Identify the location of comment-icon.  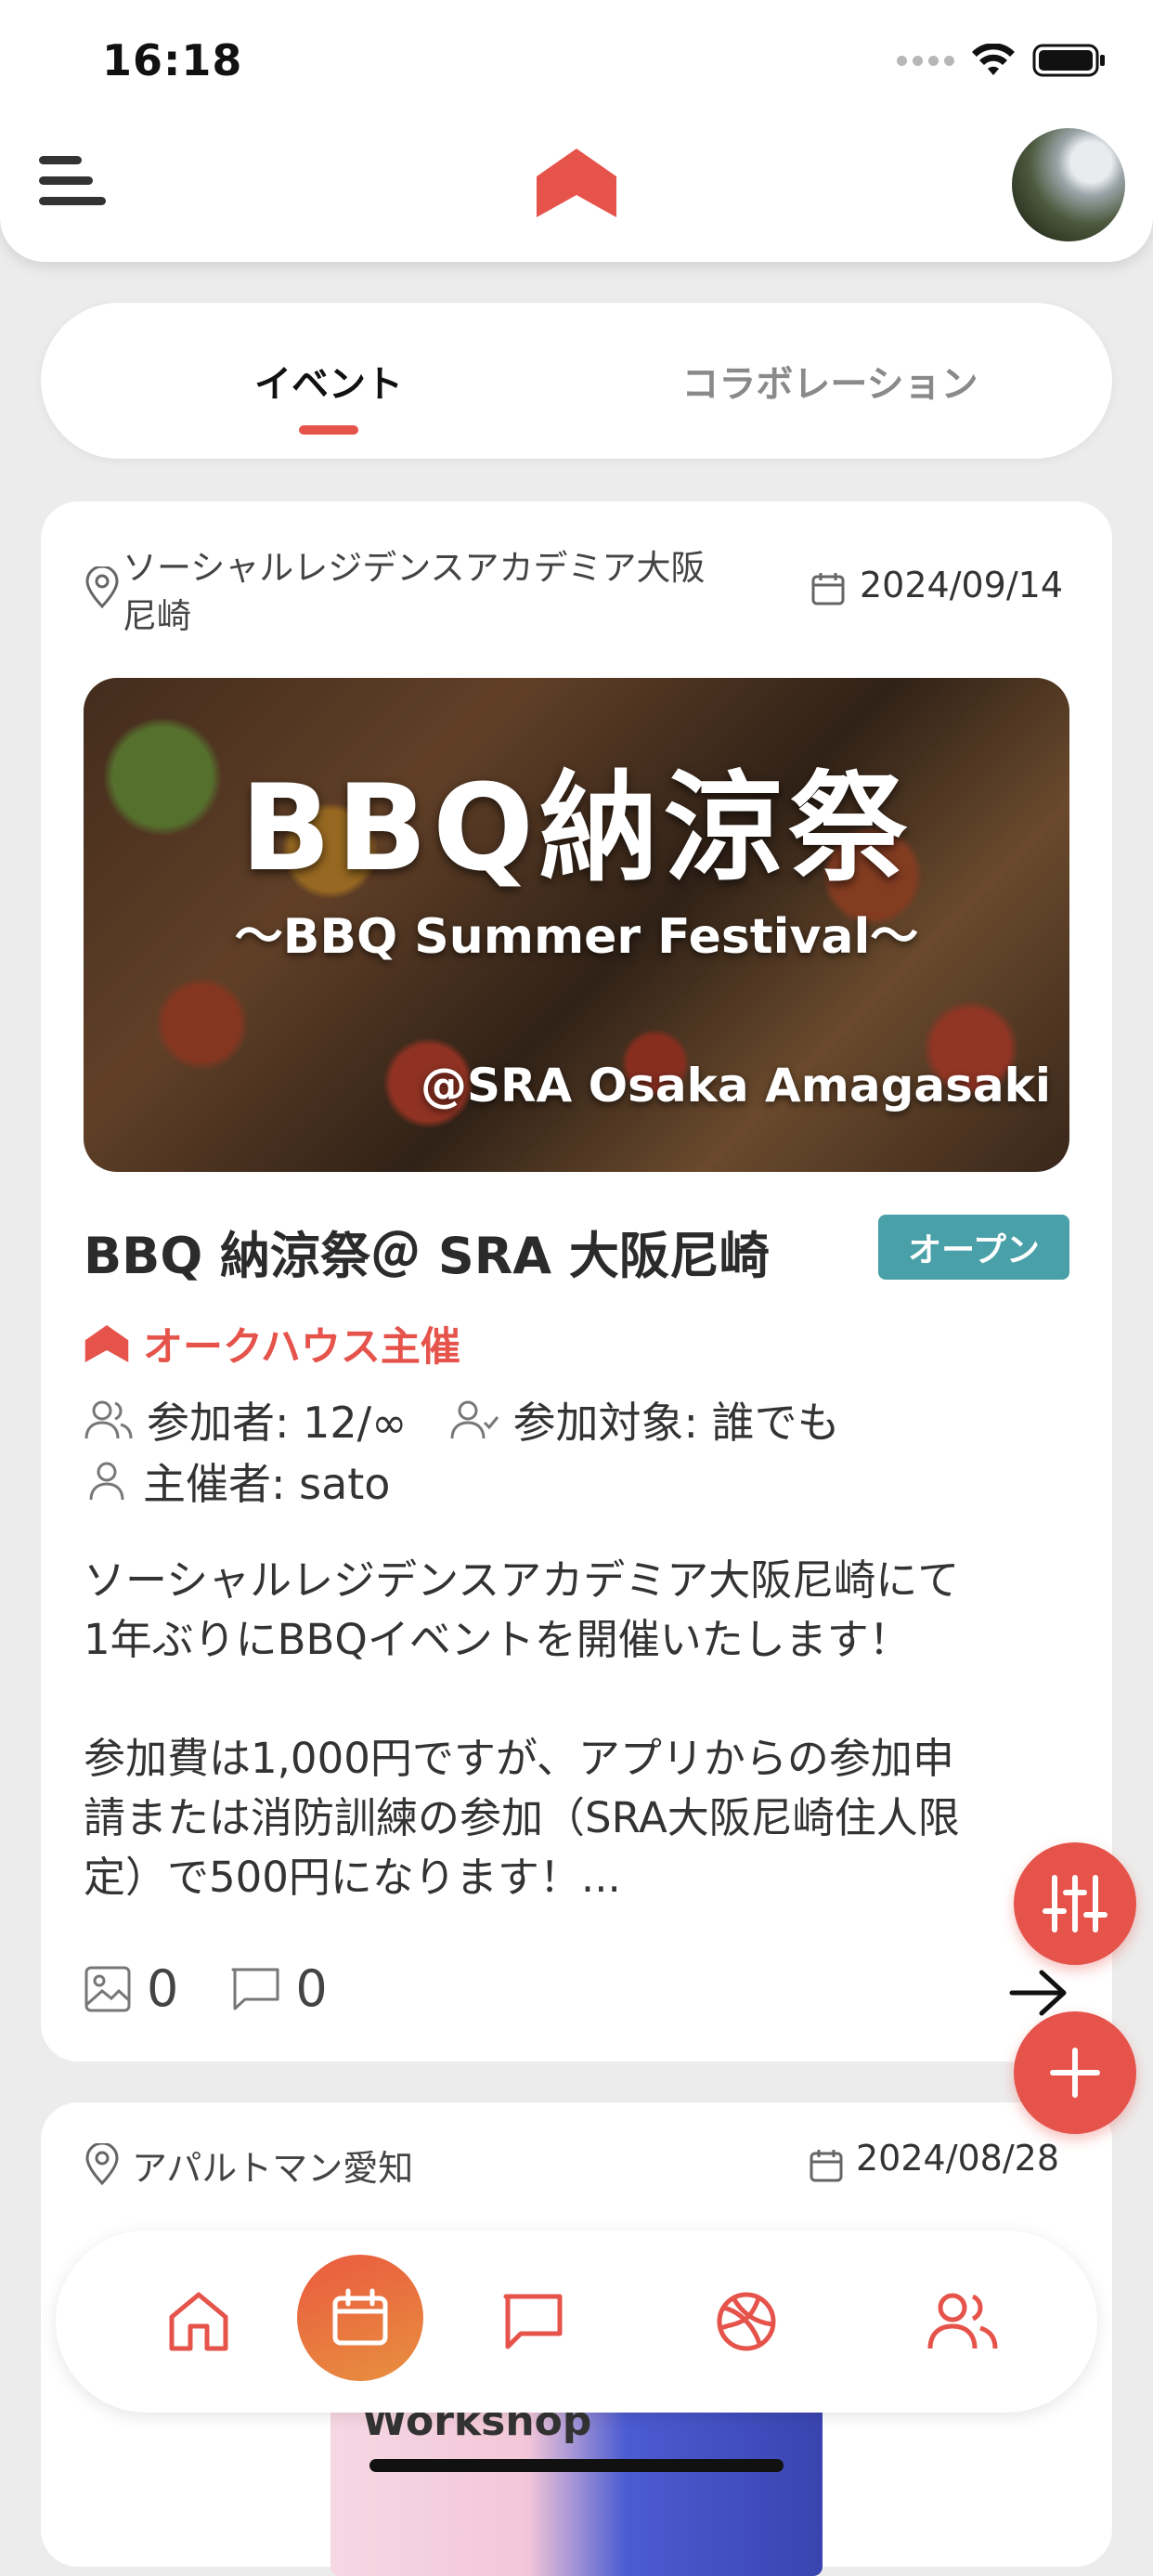
(255, 1989).